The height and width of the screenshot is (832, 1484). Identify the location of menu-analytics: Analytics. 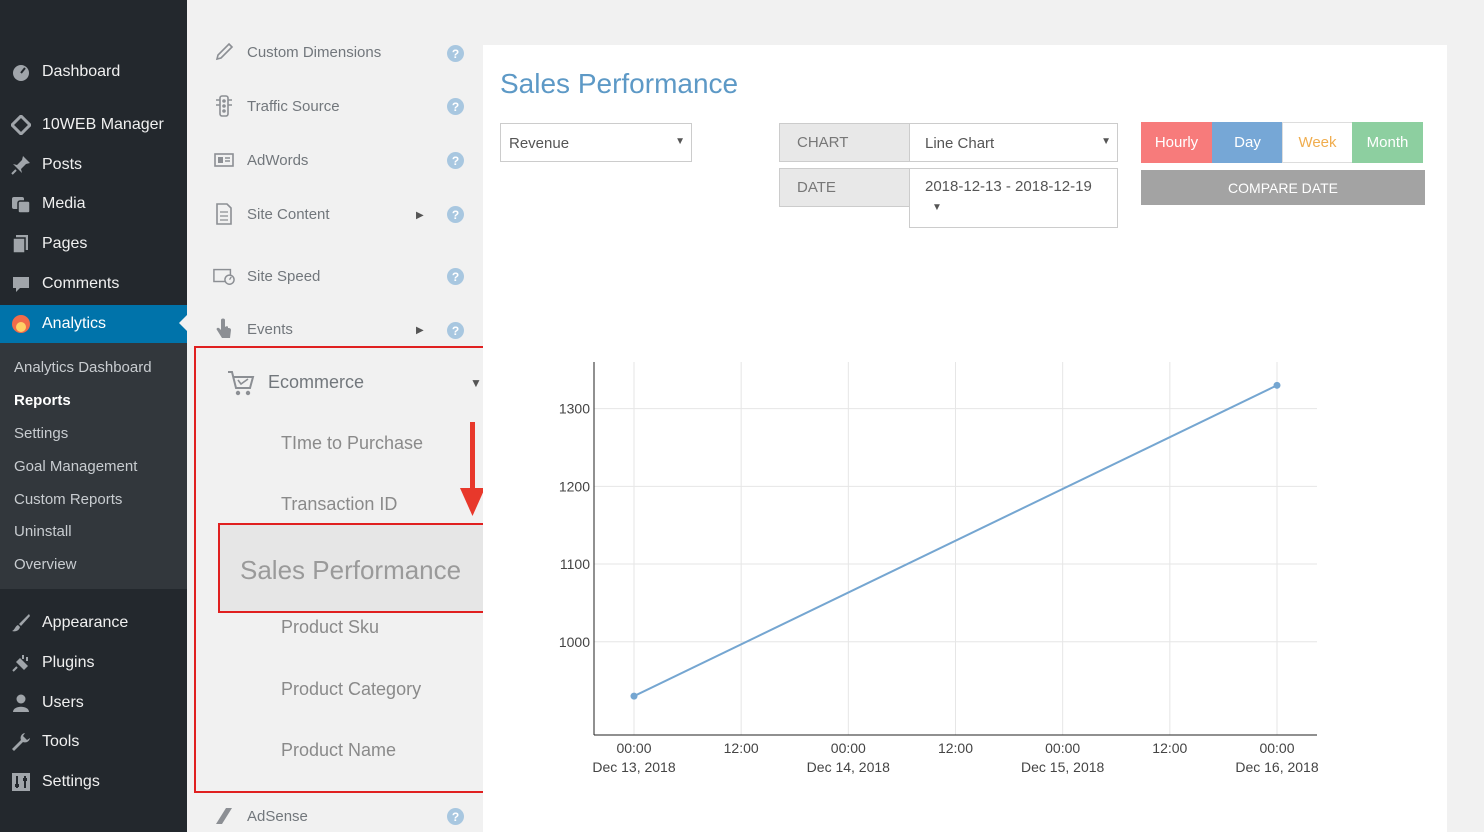
(93, 324).